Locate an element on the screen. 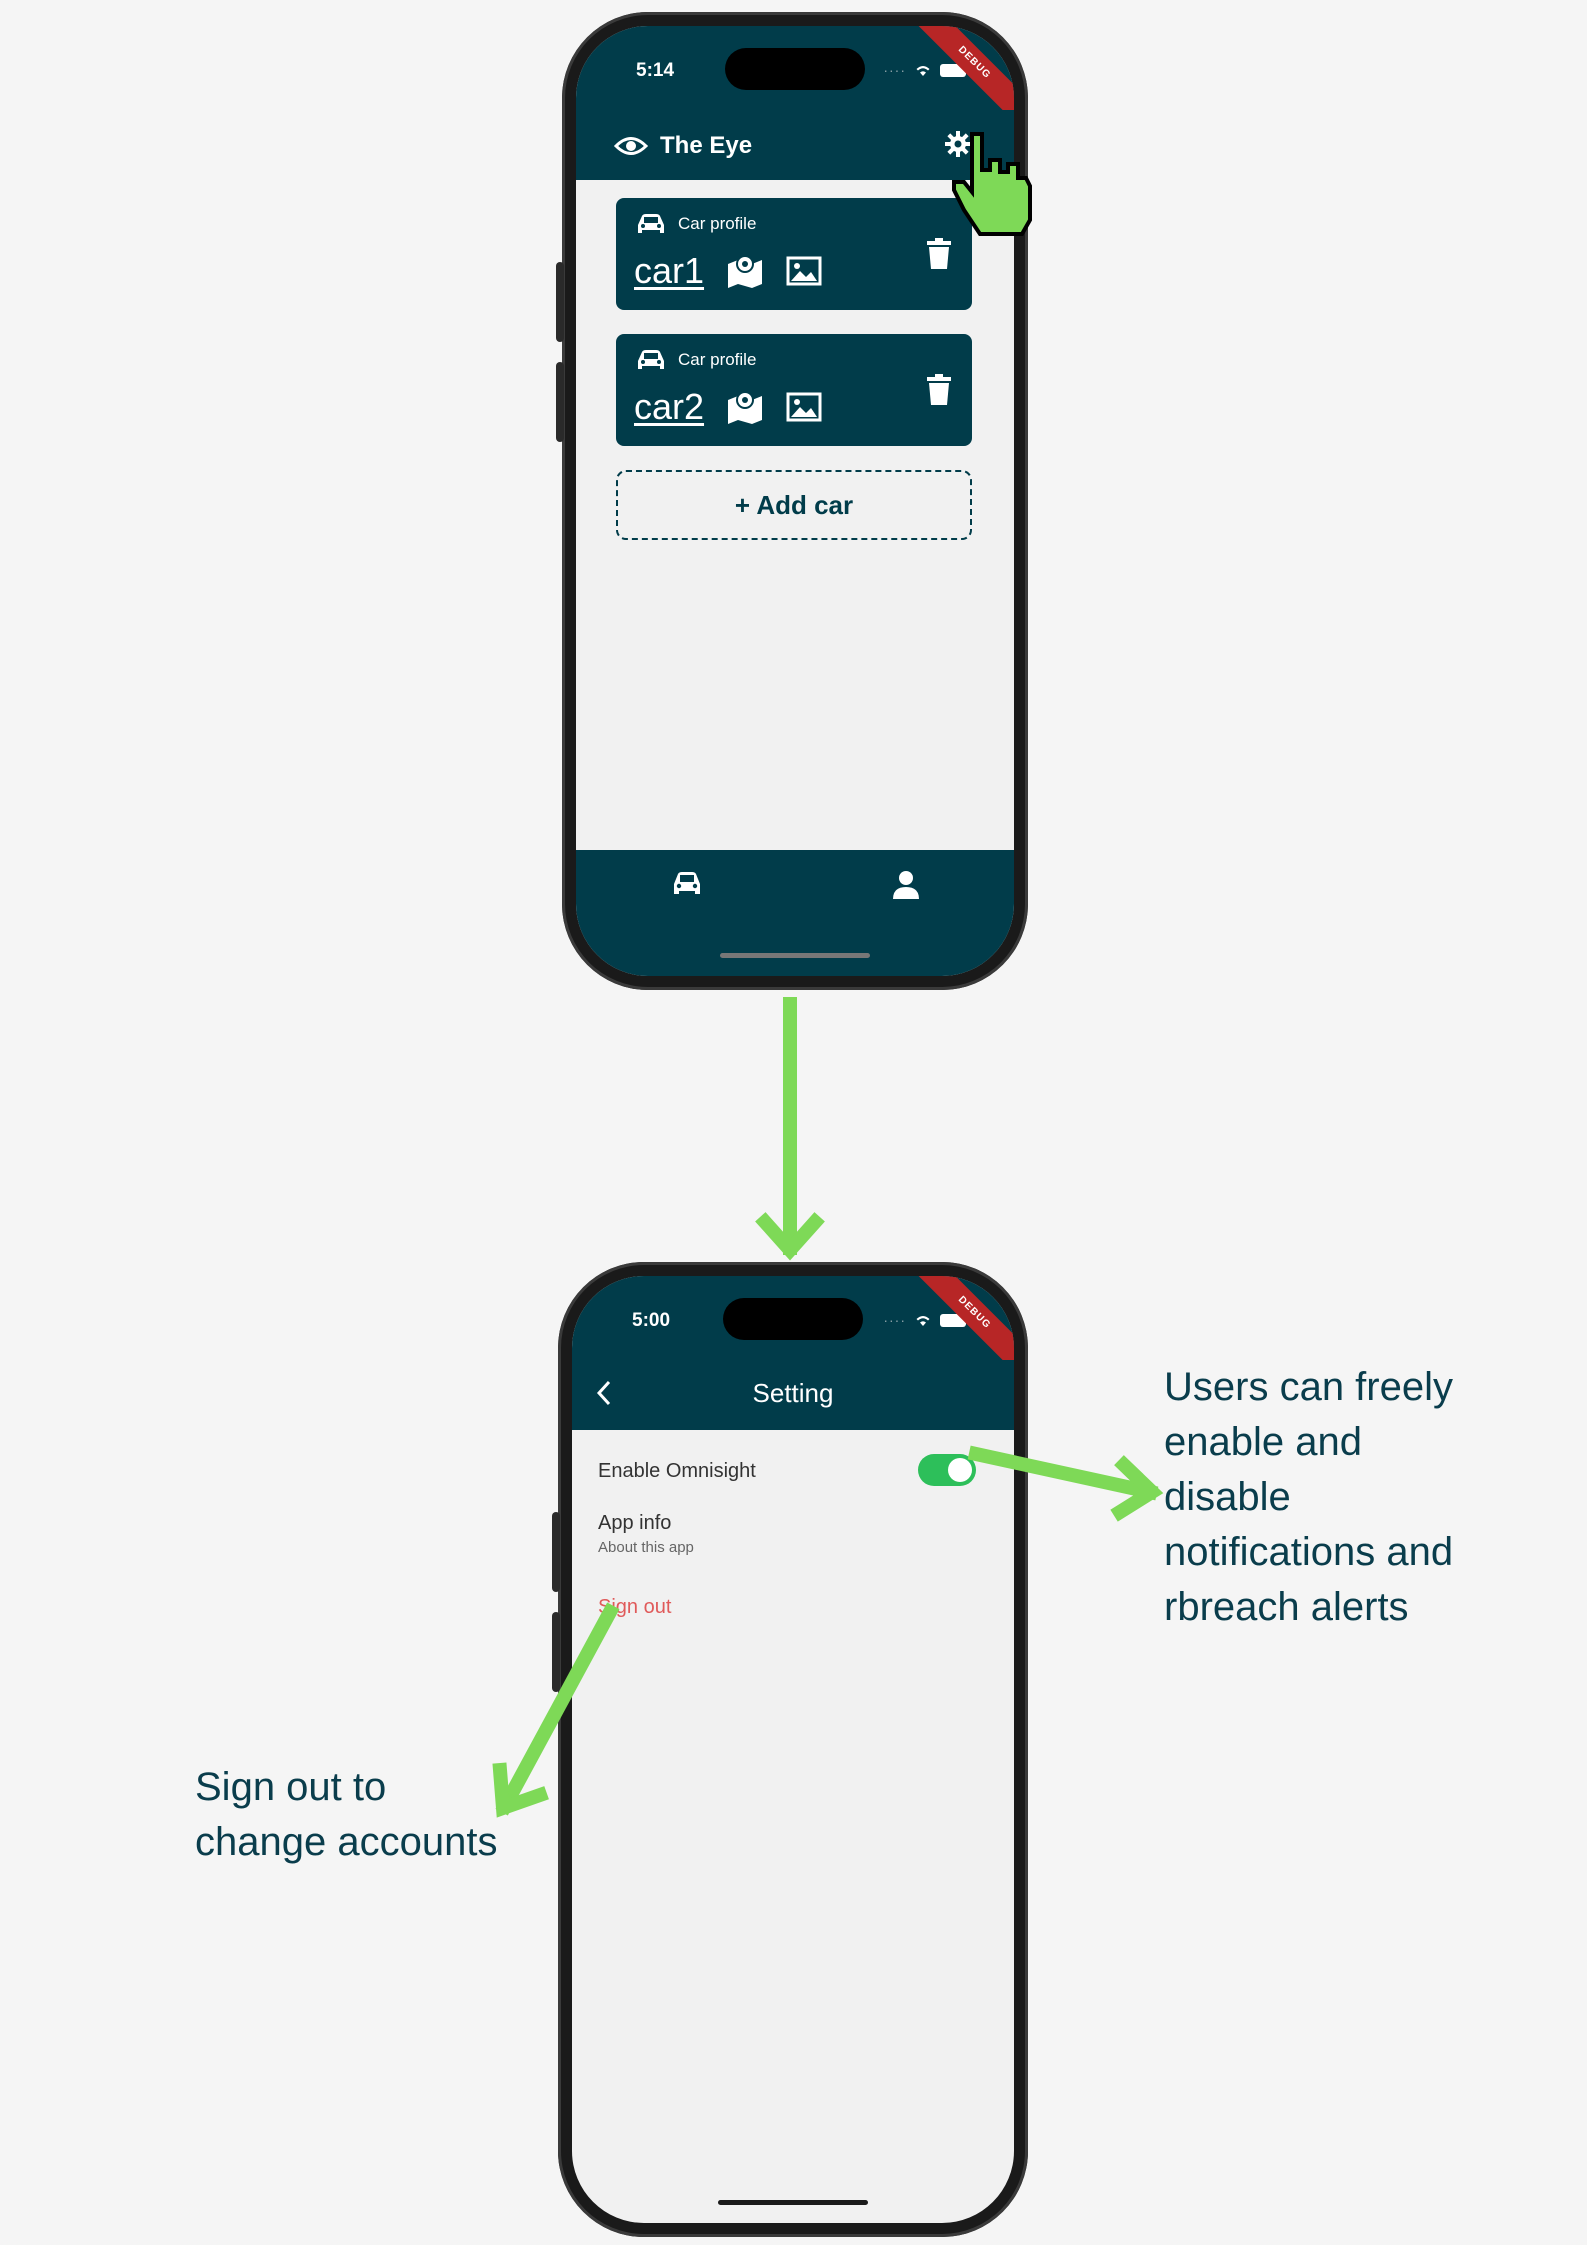  annotation-line: Users can freely is located at coordinates (1308, 1387).